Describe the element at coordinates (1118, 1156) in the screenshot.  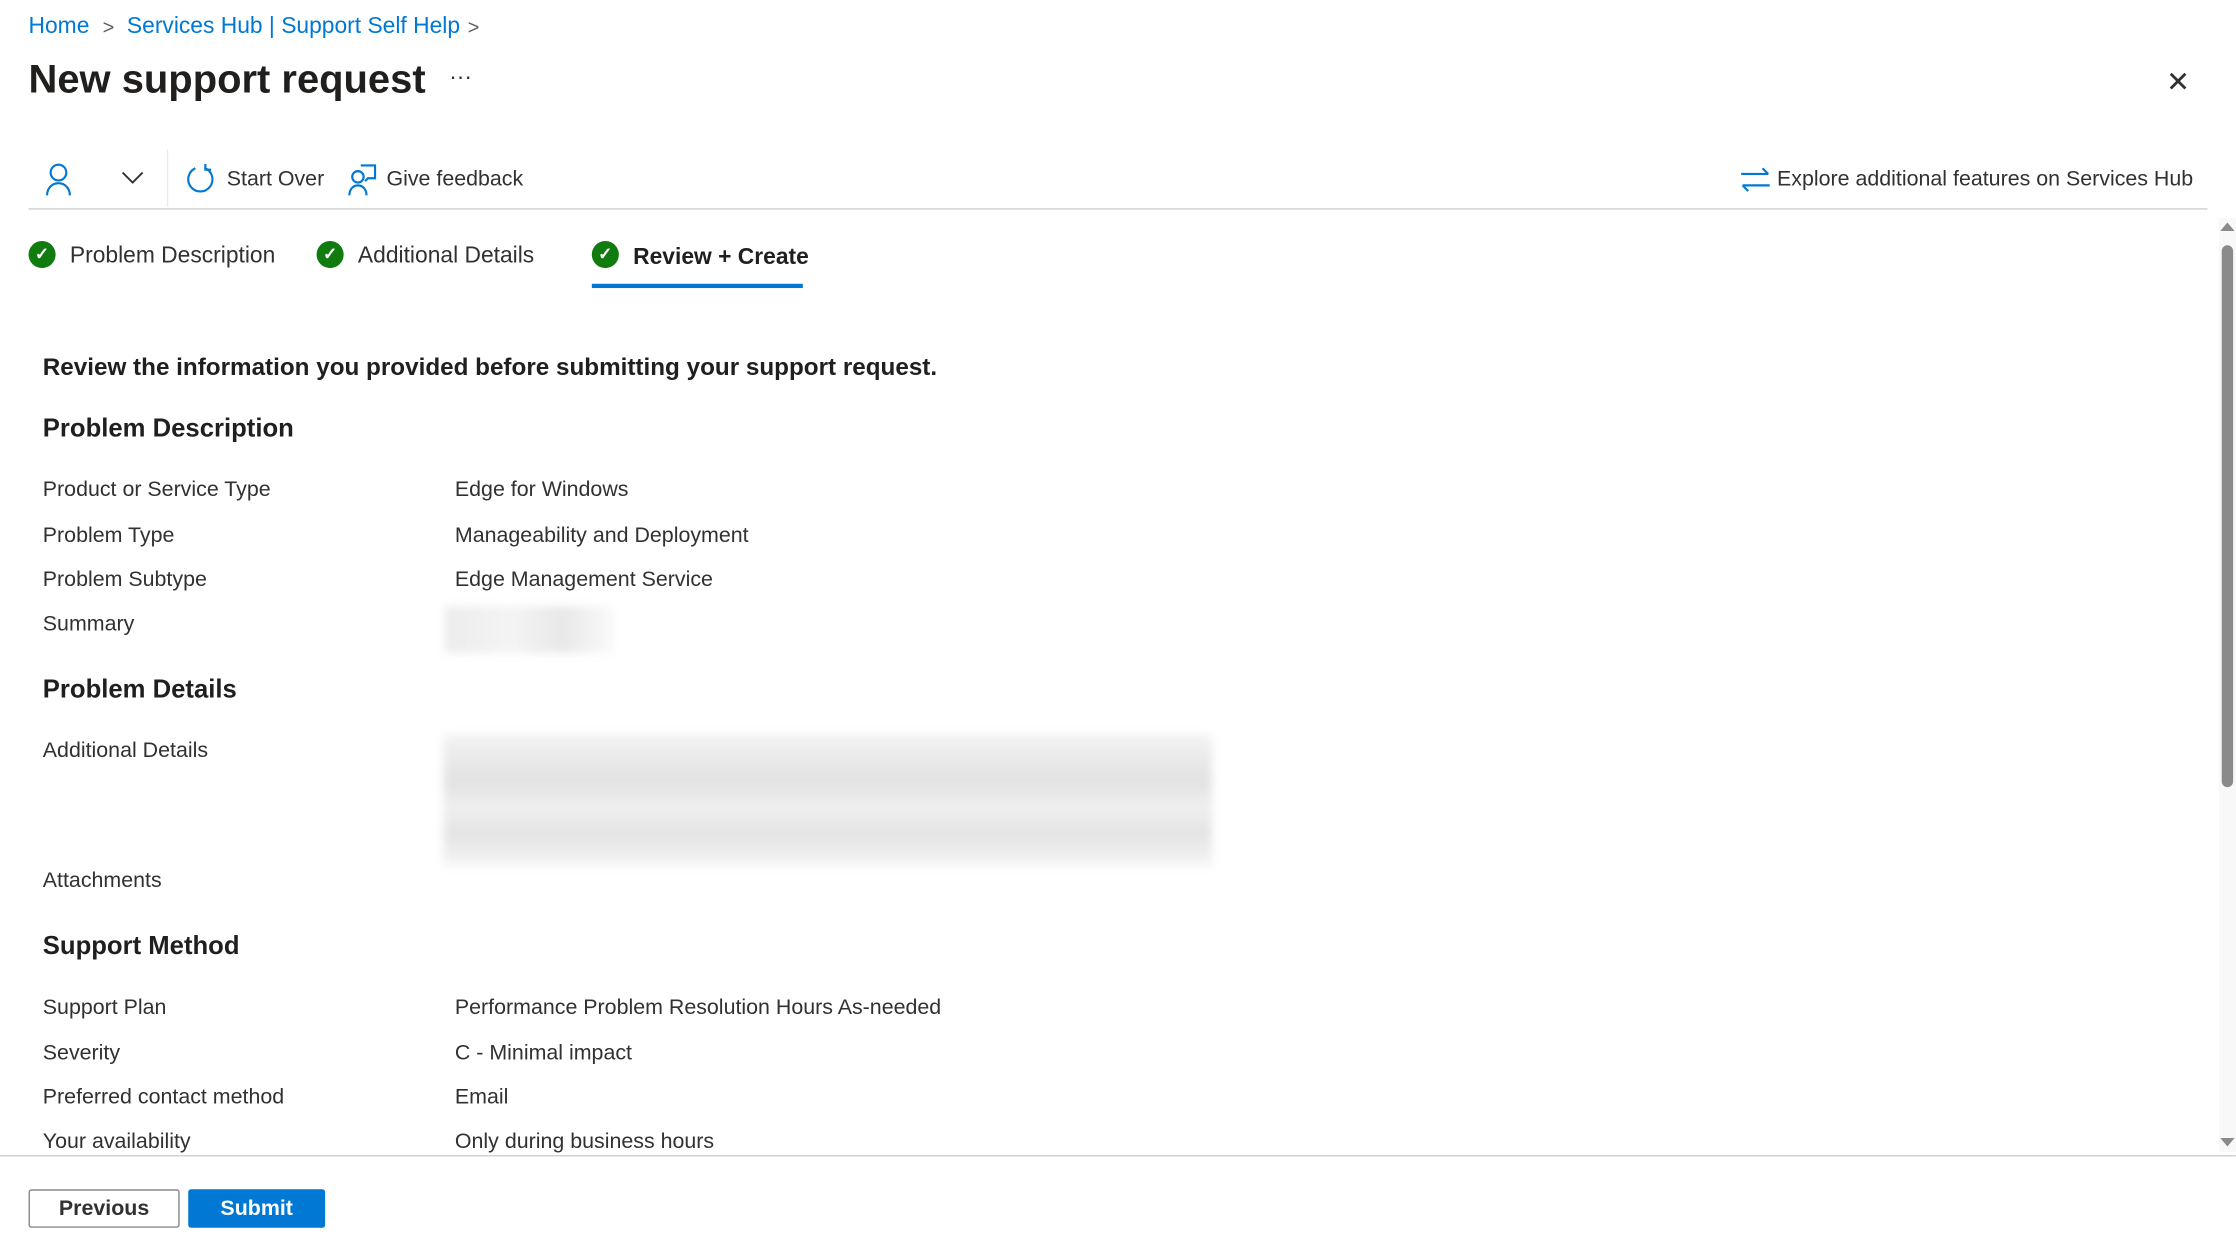
I see `footer-divider` at that location.